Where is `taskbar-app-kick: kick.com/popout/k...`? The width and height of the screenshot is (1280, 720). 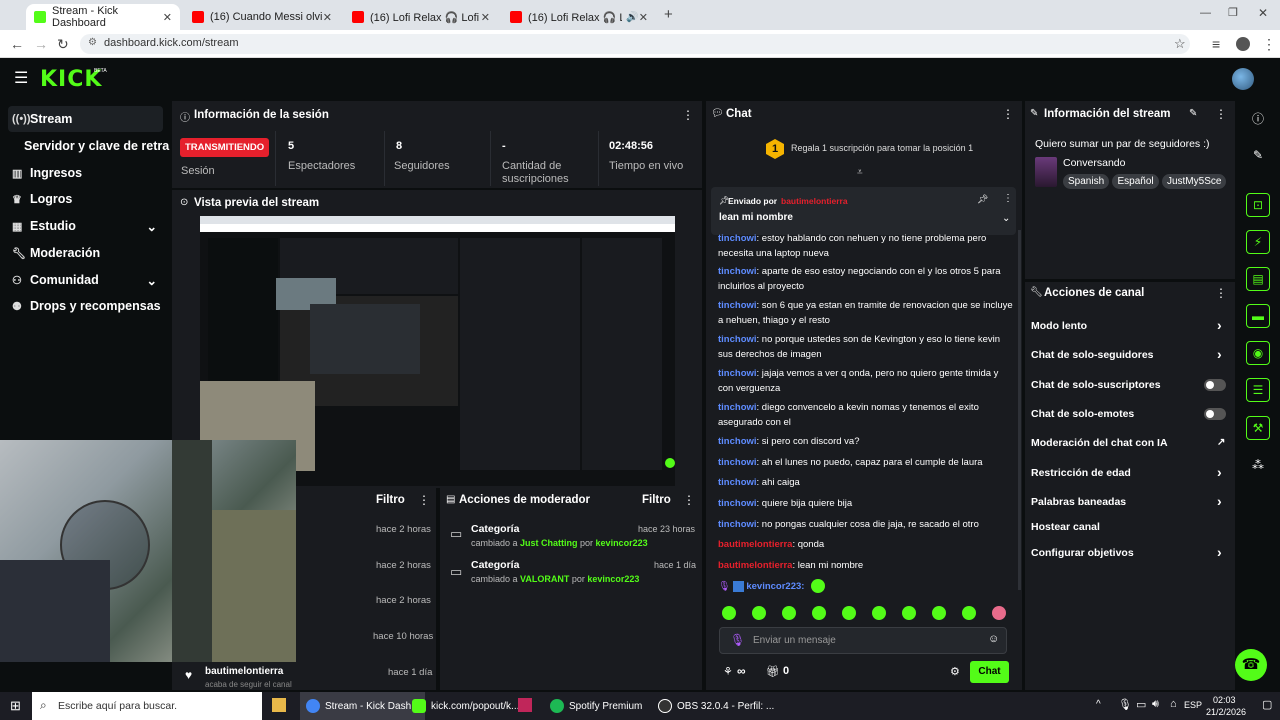
taskbar-app-kick: kick.com/popout/k... is located at coordinates (465, 706).